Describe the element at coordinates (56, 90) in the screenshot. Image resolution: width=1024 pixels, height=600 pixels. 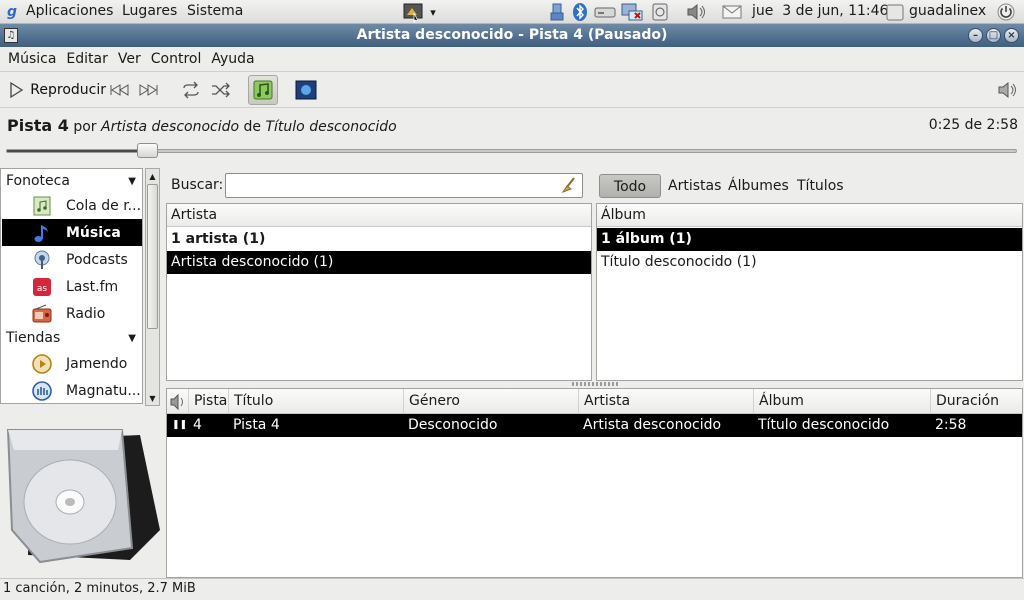
I see `play-button: Reproducir` at that location.